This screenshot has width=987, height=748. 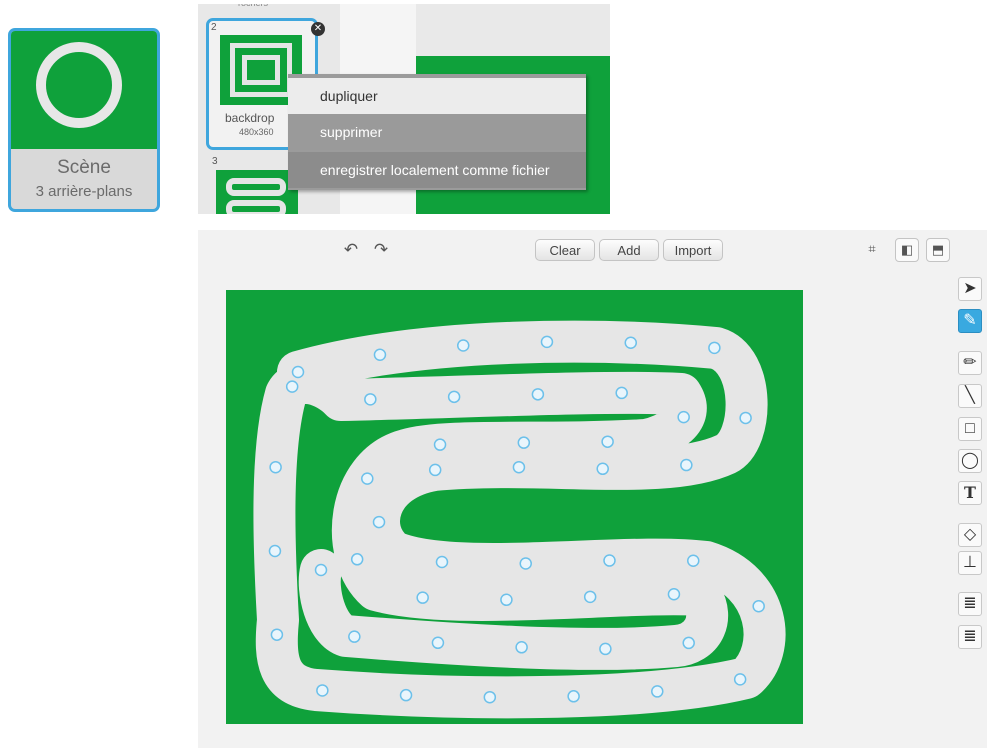 What do you see at coordinates (84, 167) in the screenshot?
I see `stage-title: Scène` at bounding box center [84, 167].